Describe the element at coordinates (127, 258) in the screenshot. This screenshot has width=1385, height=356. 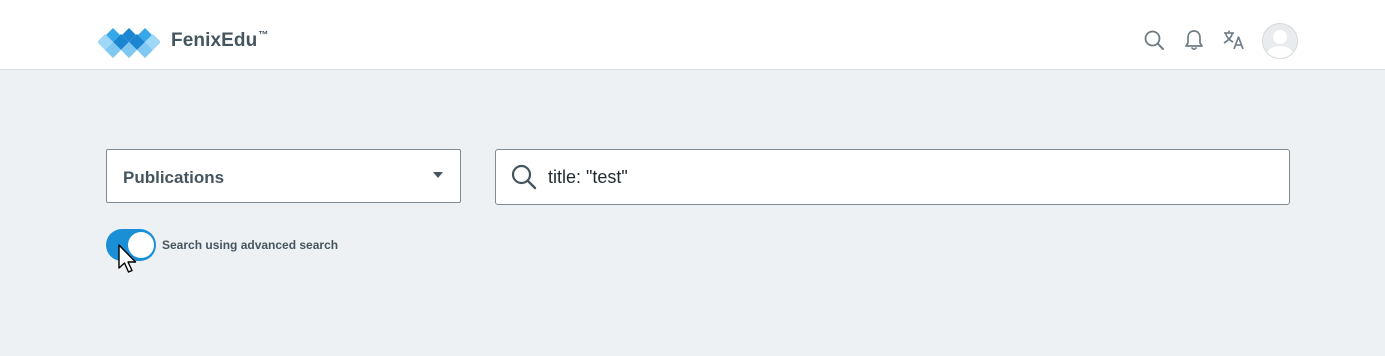
I see `mouse-pointer-icon` at that location.